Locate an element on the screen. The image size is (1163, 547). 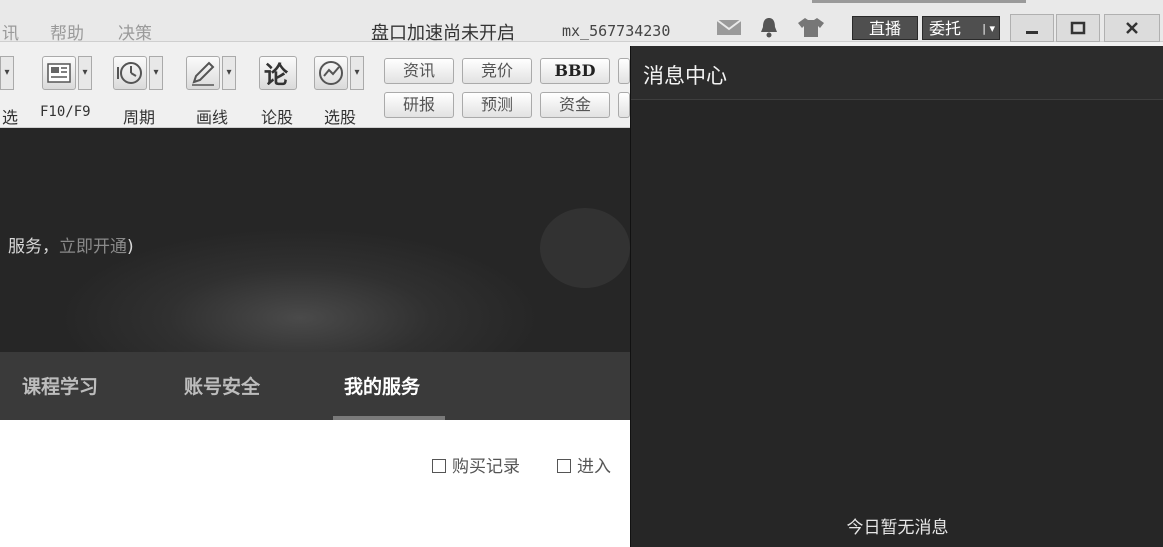
menu-item-decision: 决策 is located at coordinates (135, 31).